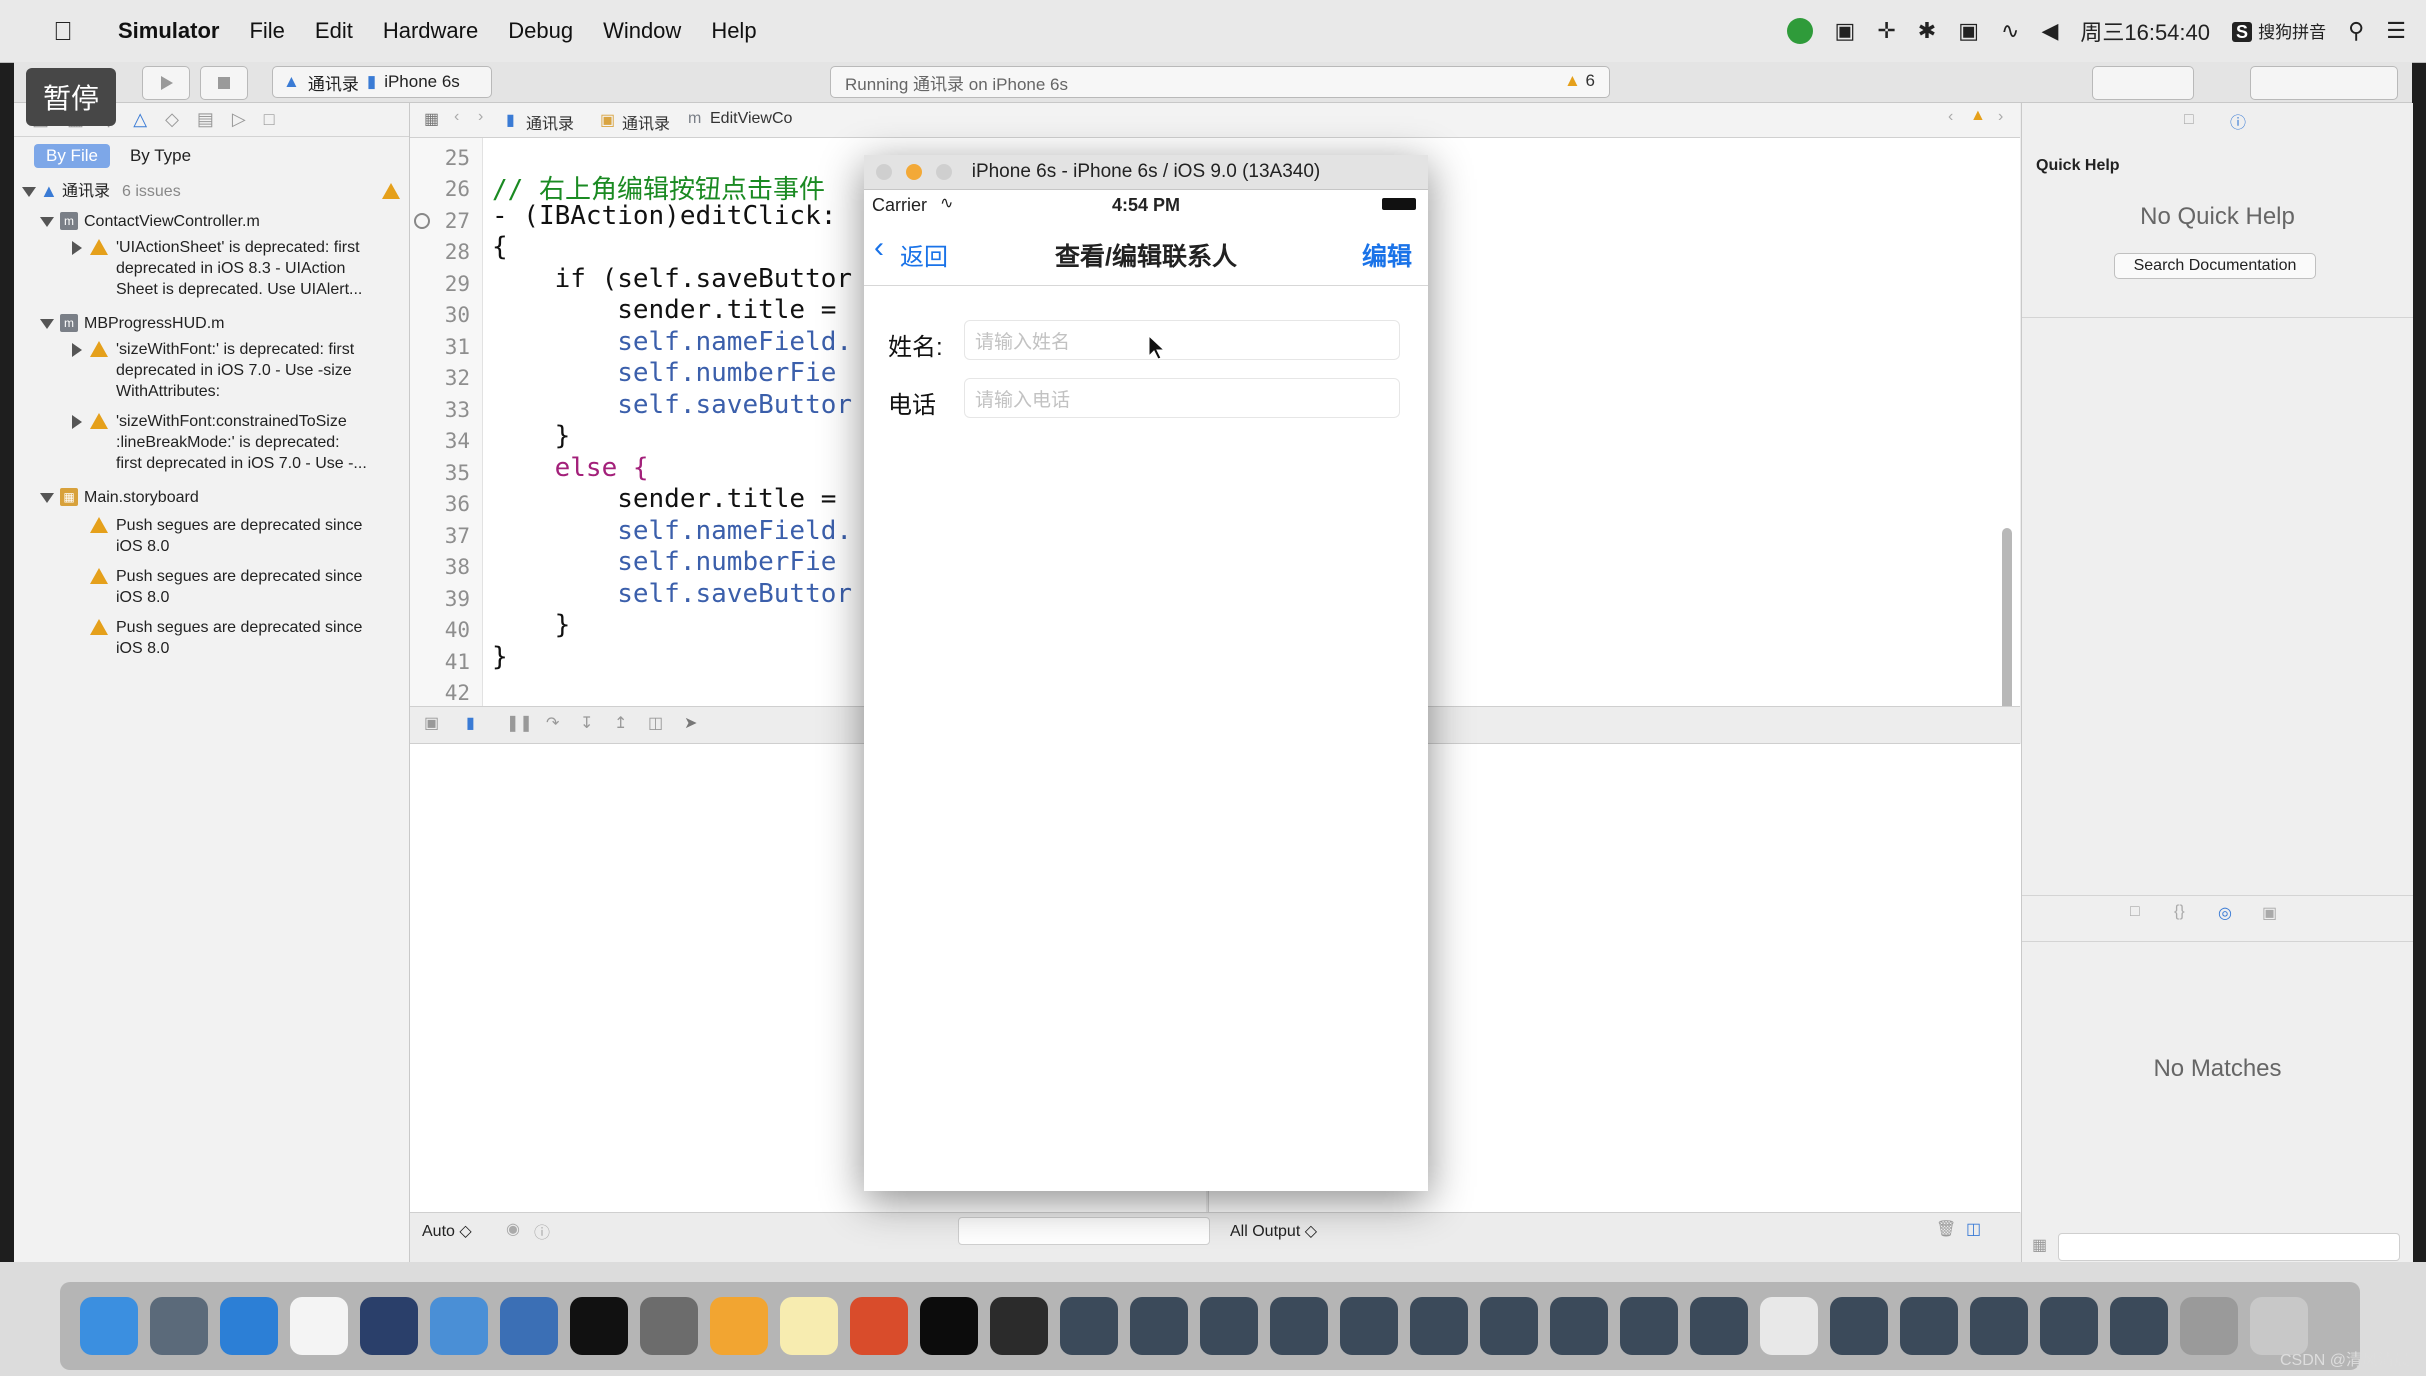 The image size is (2426, 1376). I want to click on file-template-icon: □, so click(2135, 912).